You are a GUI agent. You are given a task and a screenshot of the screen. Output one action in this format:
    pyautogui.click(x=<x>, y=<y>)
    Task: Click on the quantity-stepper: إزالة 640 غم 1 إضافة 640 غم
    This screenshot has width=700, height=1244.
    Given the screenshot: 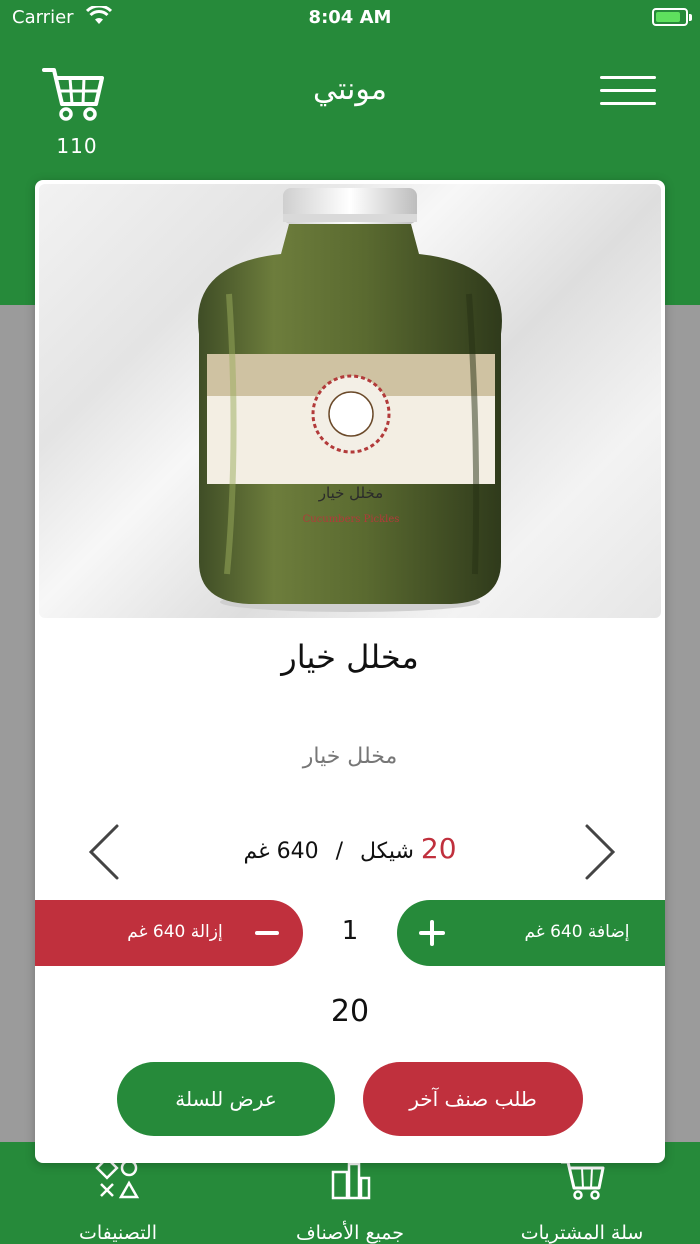 What is the action you would take?
    pyautogui.click(x=350, y=933)
    